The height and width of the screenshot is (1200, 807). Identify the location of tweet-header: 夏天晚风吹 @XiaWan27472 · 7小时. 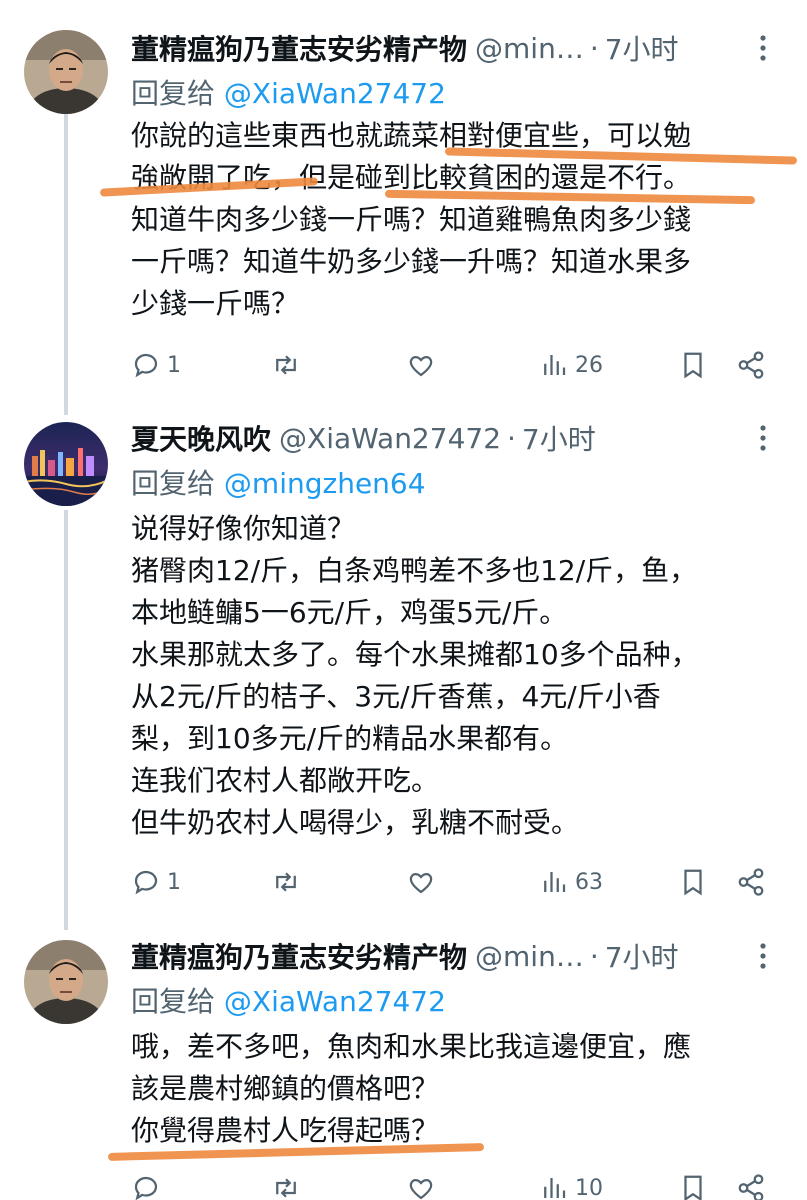
(363, 438).